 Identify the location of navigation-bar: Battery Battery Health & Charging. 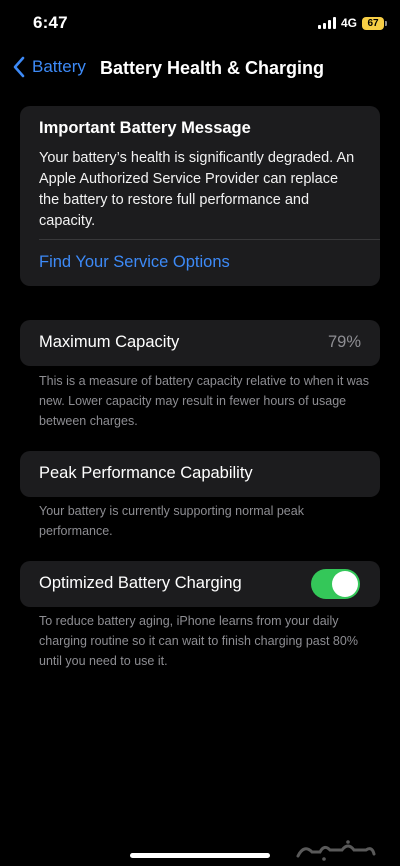
(200, 69).